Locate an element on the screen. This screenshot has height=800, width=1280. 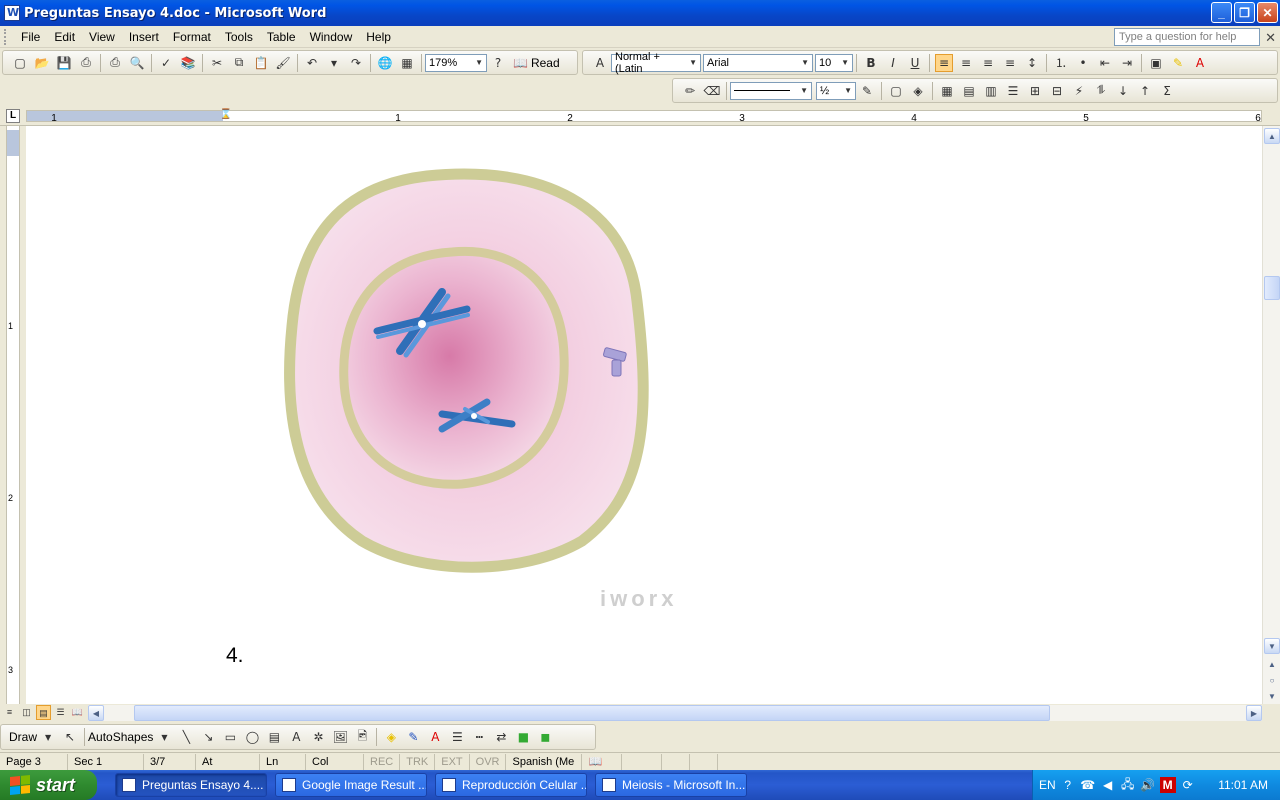
undo-dropdown-icon: ▾ is located at coordinates (334, 63).